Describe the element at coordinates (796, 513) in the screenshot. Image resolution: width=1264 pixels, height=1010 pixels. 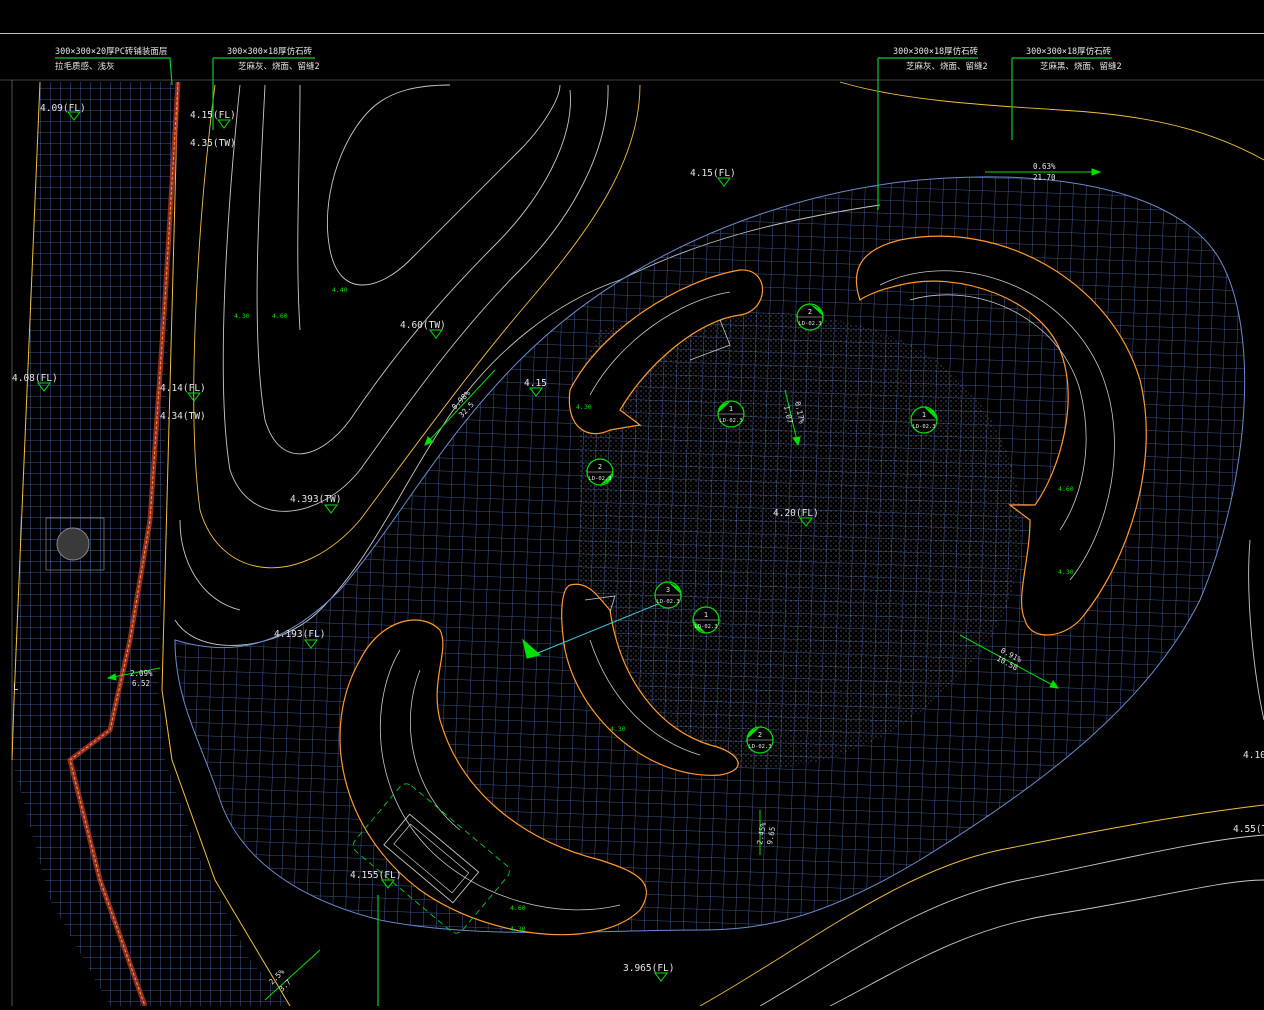
I see `elev-11: 4.20(FL)` at that location.